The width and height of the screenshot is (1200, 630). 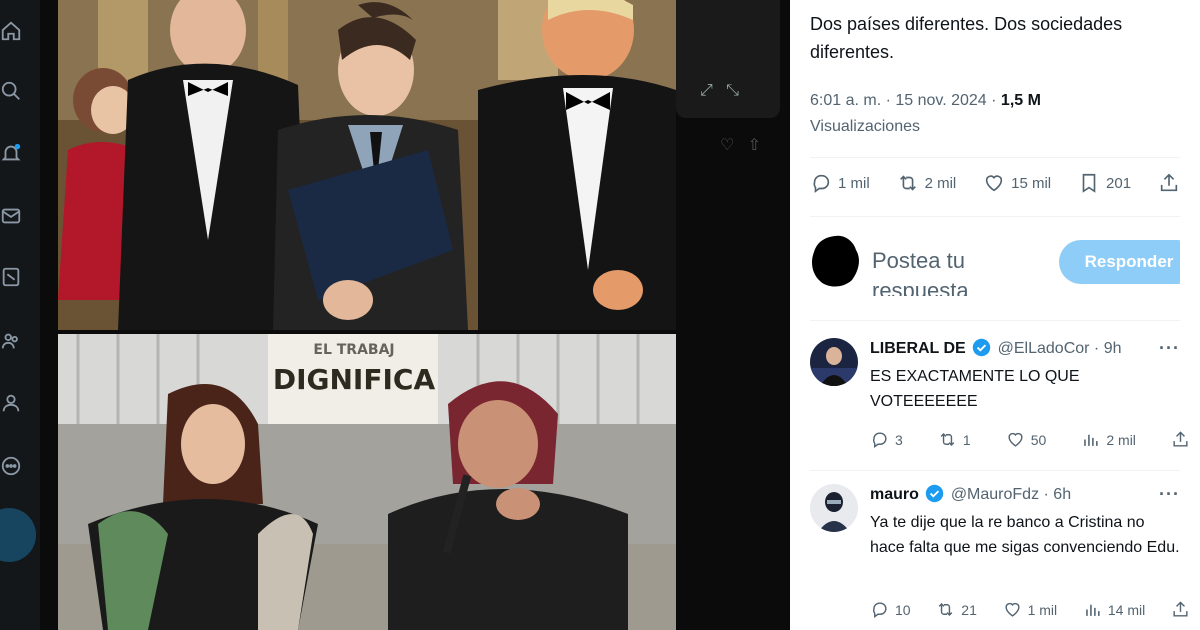 I want to click on like-button: 50, so click(x=1026, y=439).